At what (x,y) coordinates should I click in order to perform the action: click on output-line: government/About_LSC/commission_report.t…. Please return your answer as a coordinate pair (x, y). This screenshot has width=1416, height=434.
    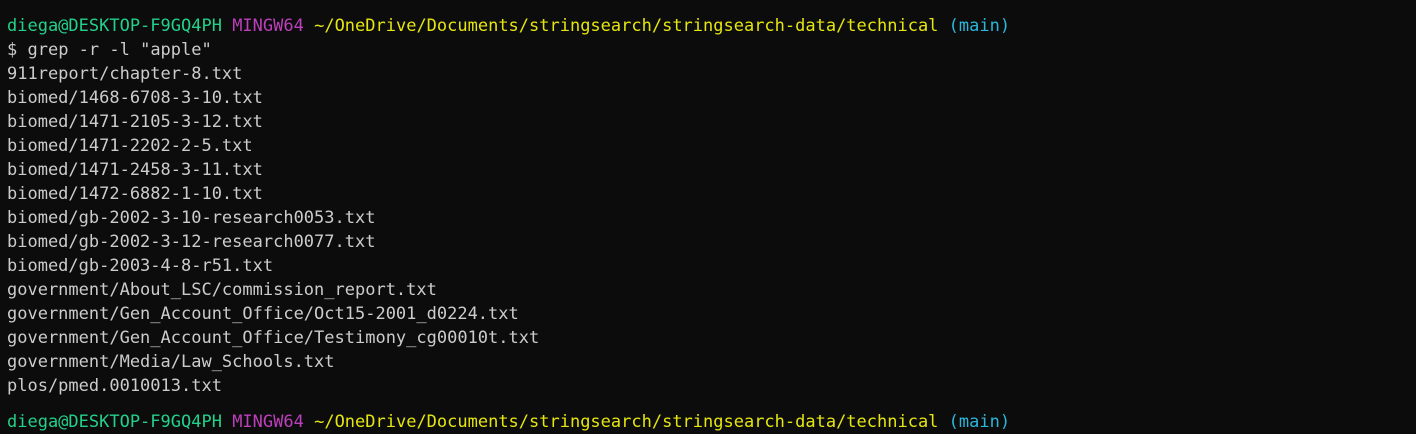
    Looking at the image, I should click on (222, 290).